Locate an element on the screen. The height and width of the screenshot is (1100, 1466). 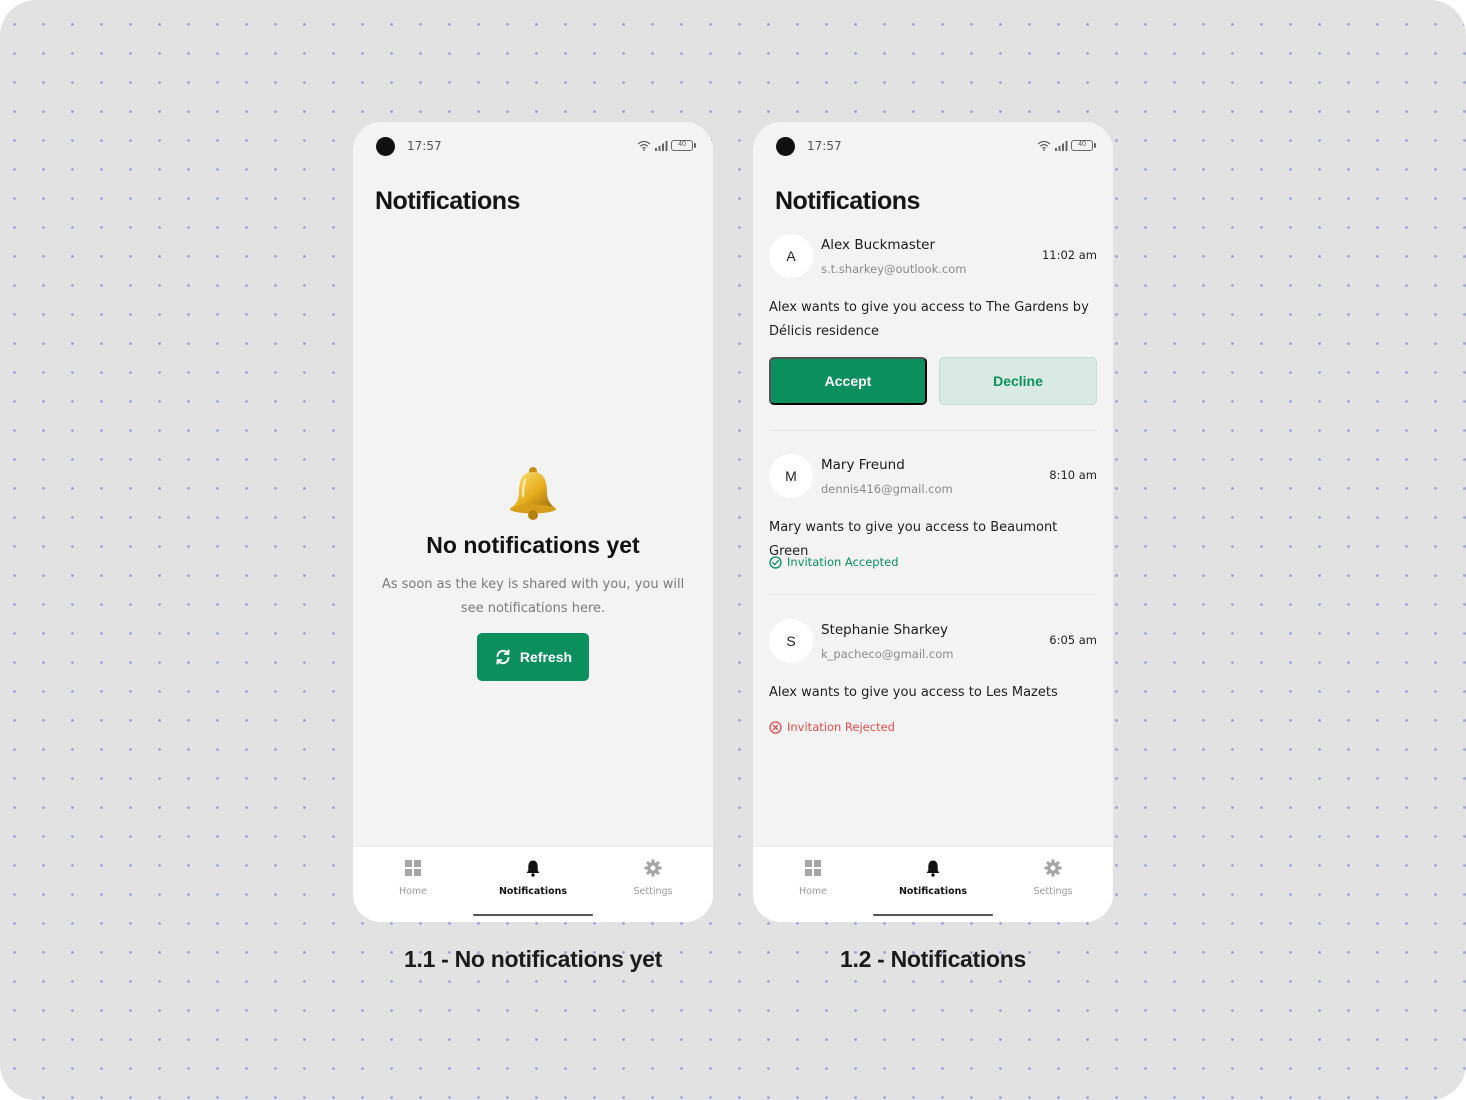
refresh-icon is located at coordinates (503, 657).